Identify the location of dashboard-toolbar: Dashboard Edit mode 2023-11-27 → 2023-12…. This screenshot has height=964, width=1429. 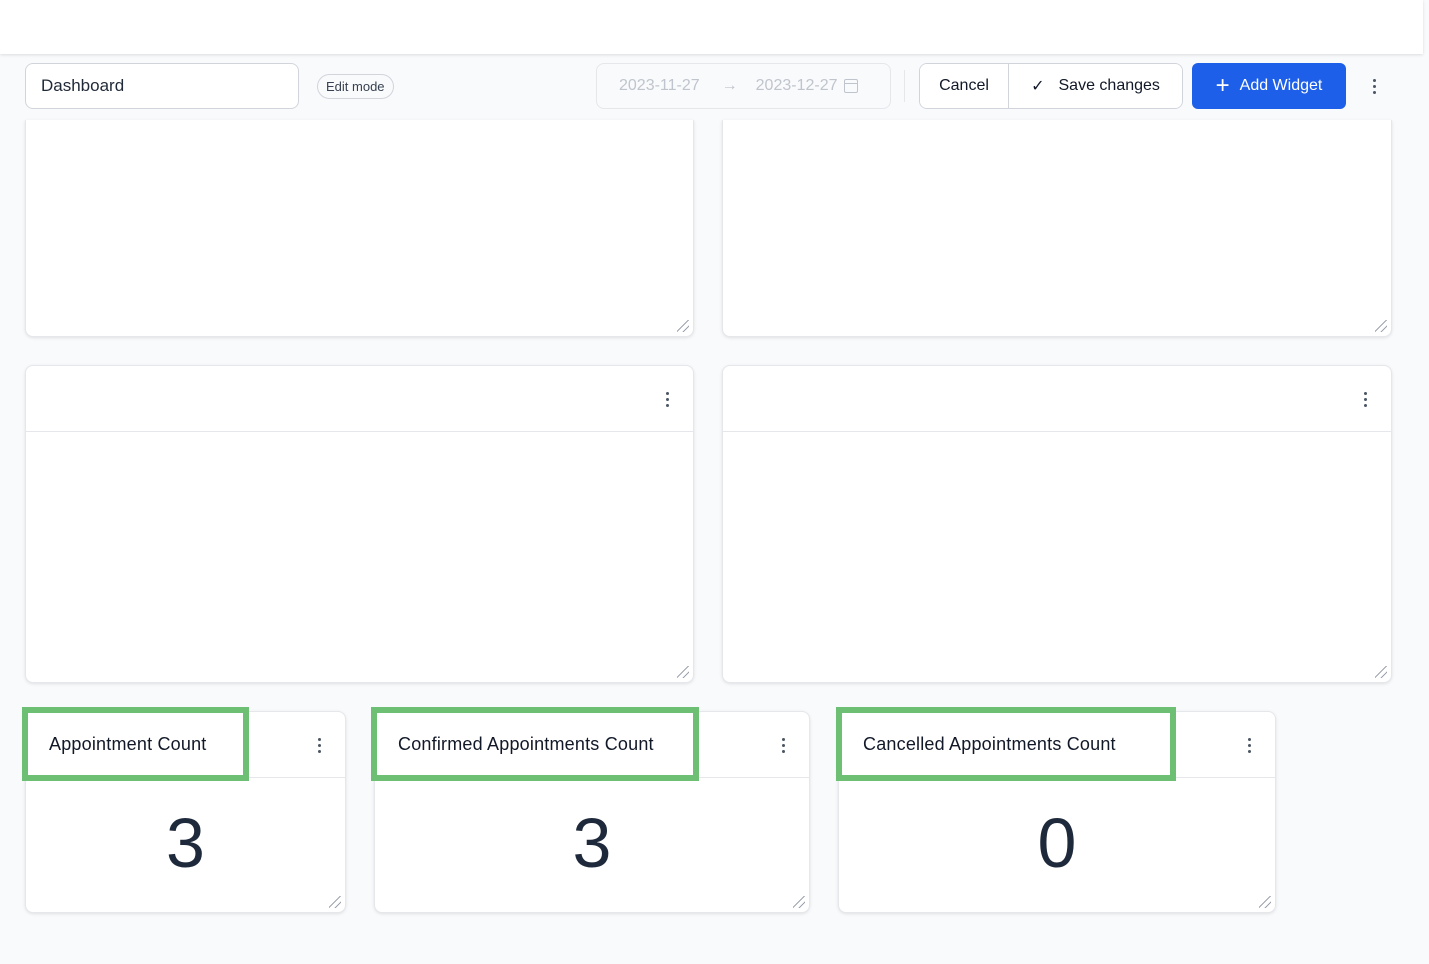
(714, 87).